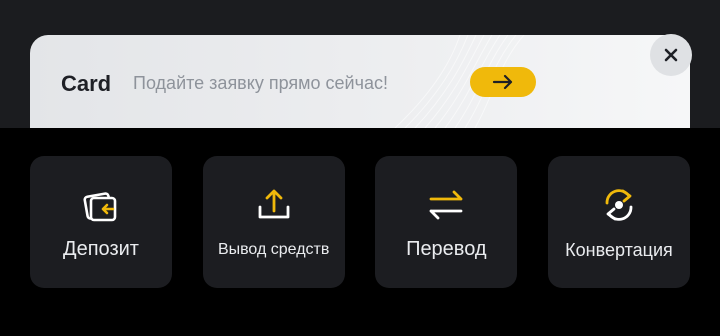 The height and width of the screenshot is (336, 720). I want to click on transfer-button: Перевод, so click(446, 222).